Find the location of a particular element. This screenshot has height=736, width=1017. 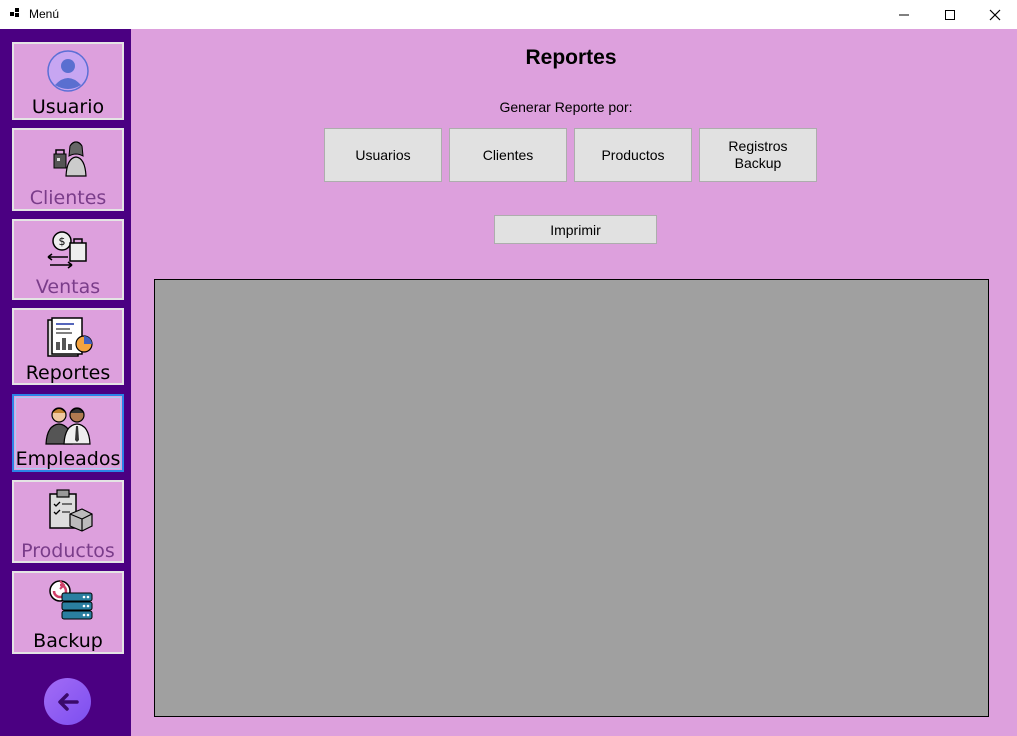

report-subtitle: Generar Reporte por: is located at coordinates (566, 107).